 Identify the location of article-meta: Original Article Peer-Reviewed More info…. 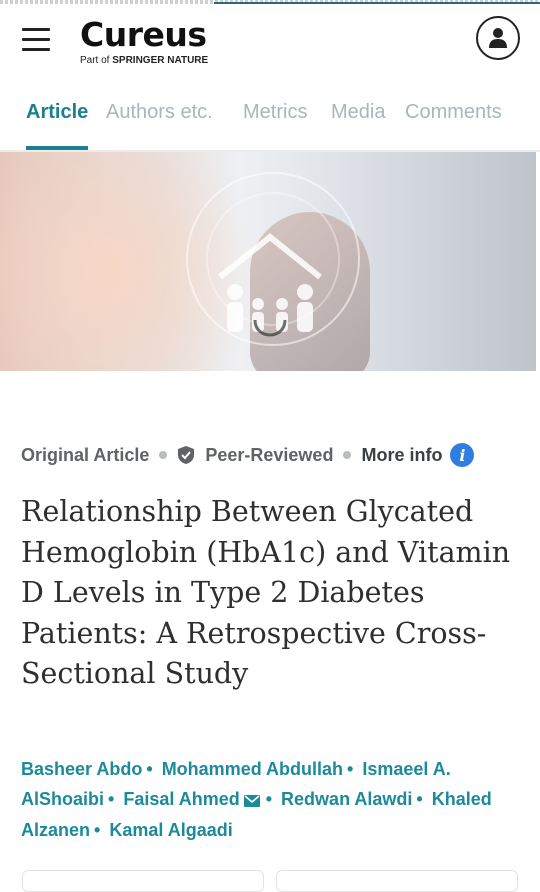
(248, 455).